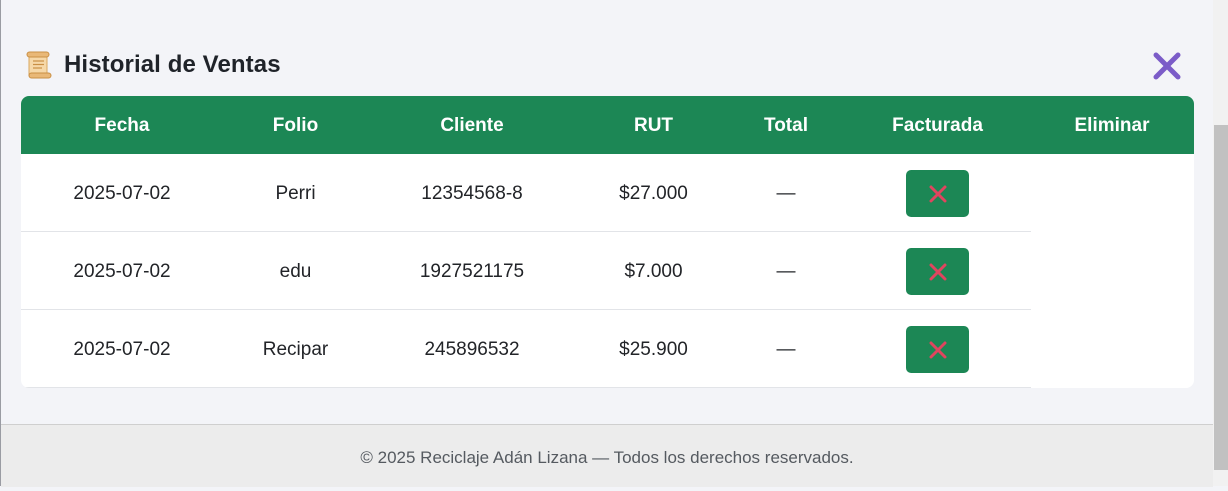  Describe the element at coordinates (0, 243) in the screenshot. I see `window-edge` at that location.